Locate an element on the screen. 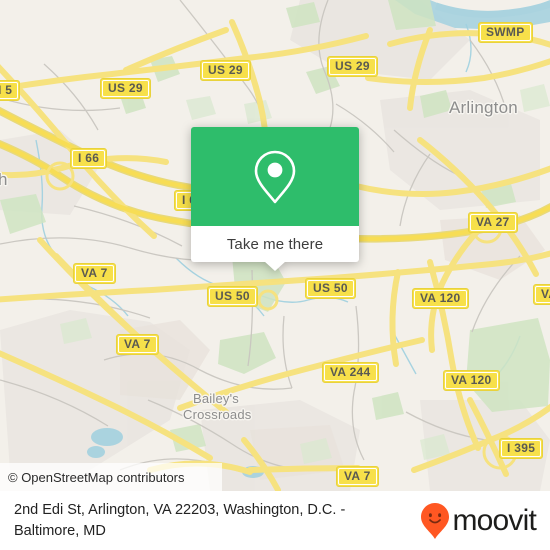 This screenshot has height=550, width=550. map-pin-icon is located at coordinates (275, 176).